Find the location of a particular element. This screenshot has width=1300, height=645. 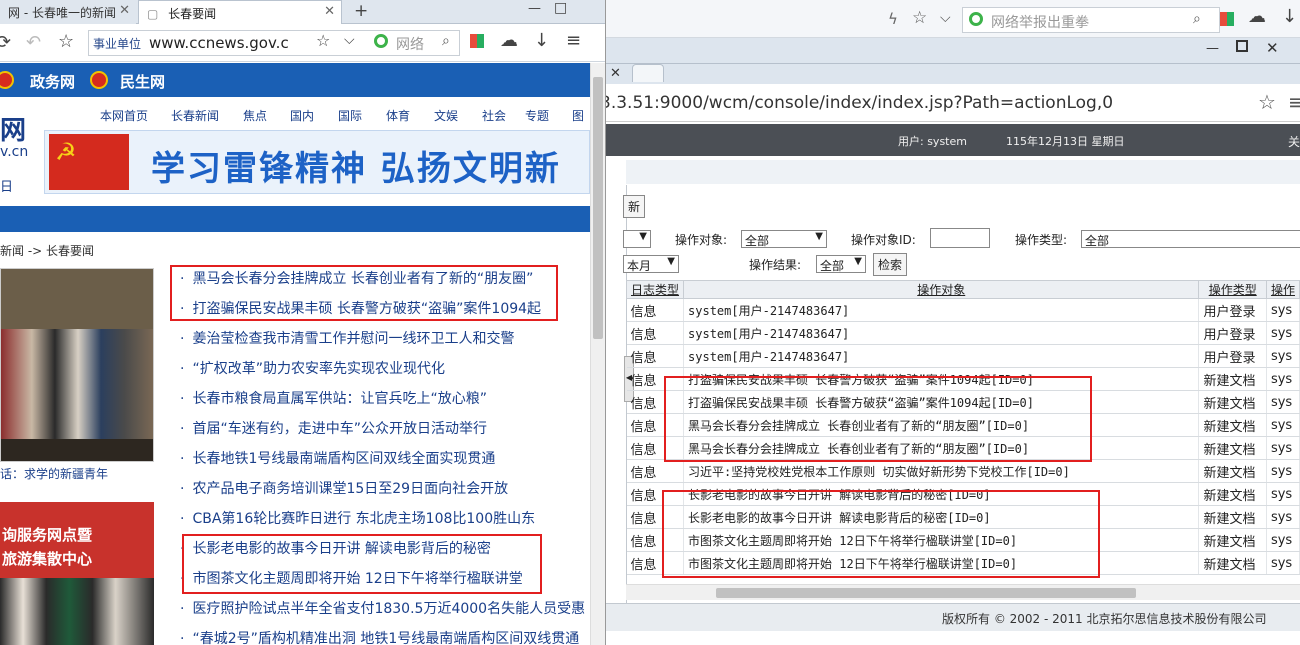

news-item: · 长春市粮食局直属军供站：让官兵吃上“放心粮” is located at coordinates (333, 403).